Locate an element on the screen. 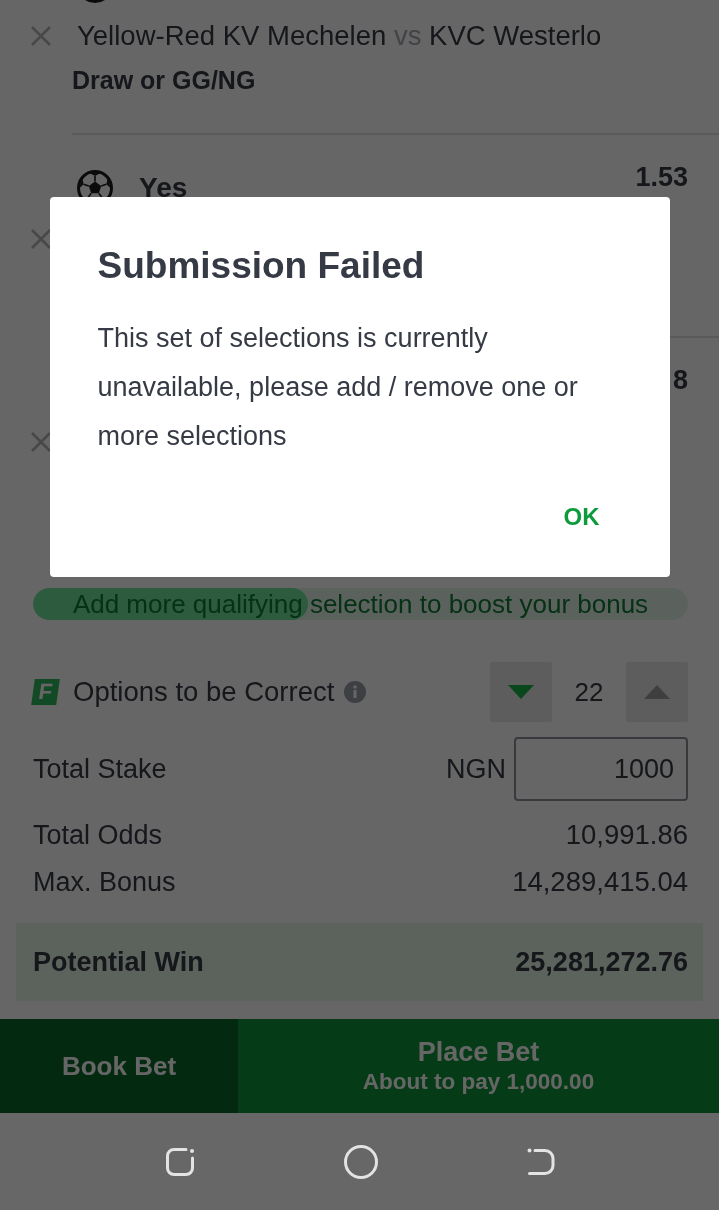 The image size is (719, 1210). place-bet-button: Place Bet About to pay 1,000.00 is located at coordinates (478, 1066).